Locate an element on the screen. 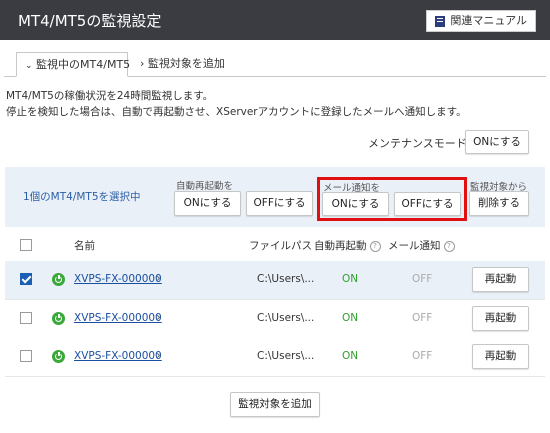  header-filepath: ファイルパス is located at coordinates (280, 246).